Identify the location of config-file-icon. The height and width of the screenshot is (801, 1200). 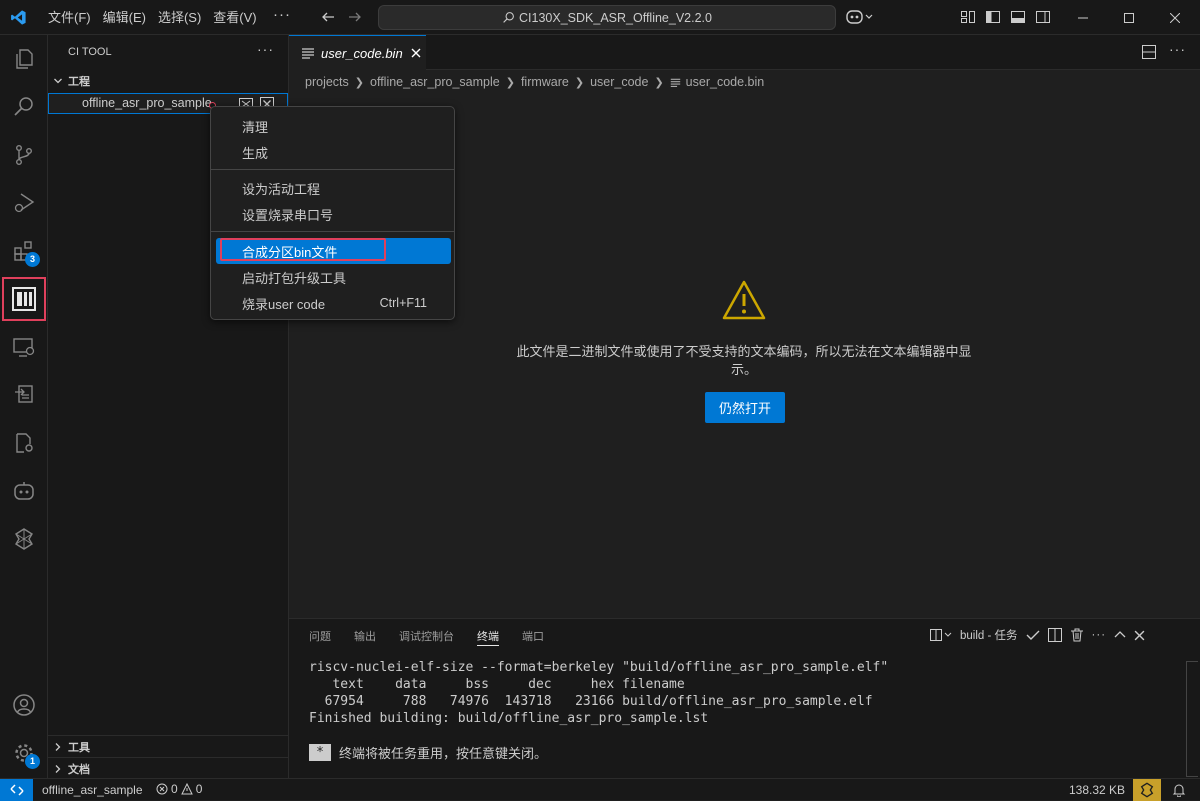
(24, 443).